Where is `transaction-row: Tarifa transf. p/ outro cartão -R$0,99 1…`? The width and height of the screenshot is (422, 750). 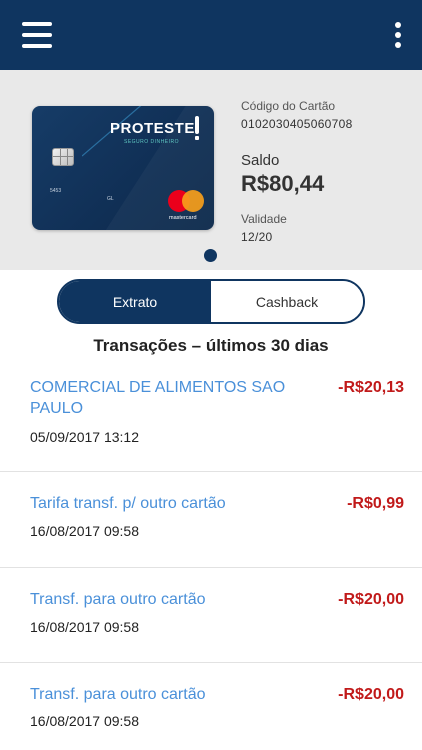 transaction-row: Tarifa transf. p/ outro cartão -R$0,99 1… is located at coordinates (211, 520).